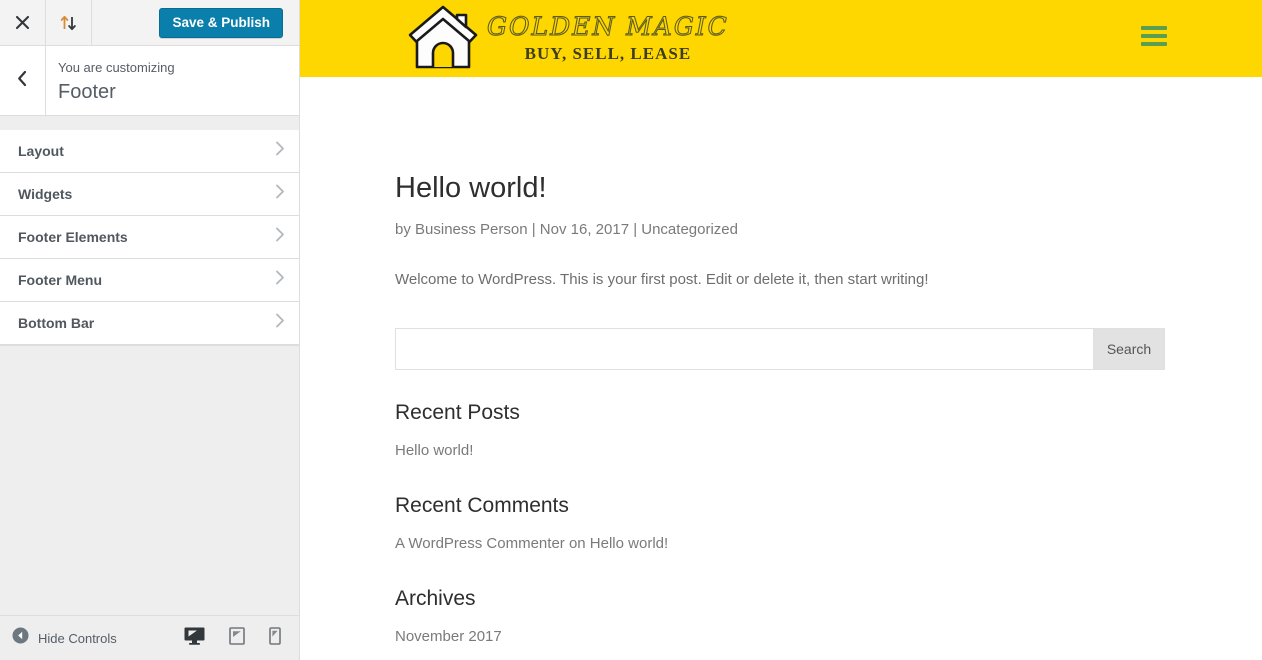 This screenshot has width=1262, height=660. I want to click on widget-link: Hello world!, so click(781, 451).